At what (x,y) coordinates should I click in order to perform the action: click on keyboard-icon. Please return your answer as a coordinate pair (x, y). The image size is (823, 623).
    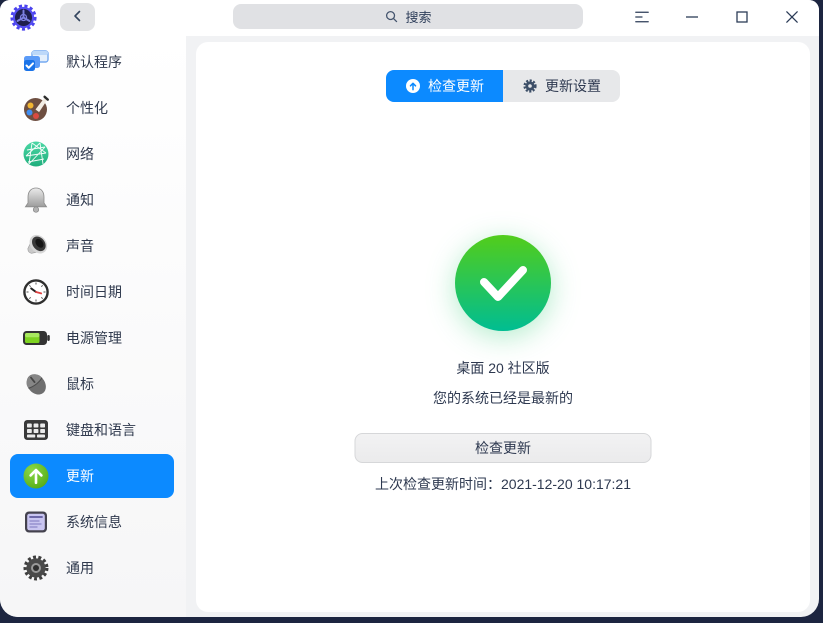
    Looking at the image, I should click on (36, 430).